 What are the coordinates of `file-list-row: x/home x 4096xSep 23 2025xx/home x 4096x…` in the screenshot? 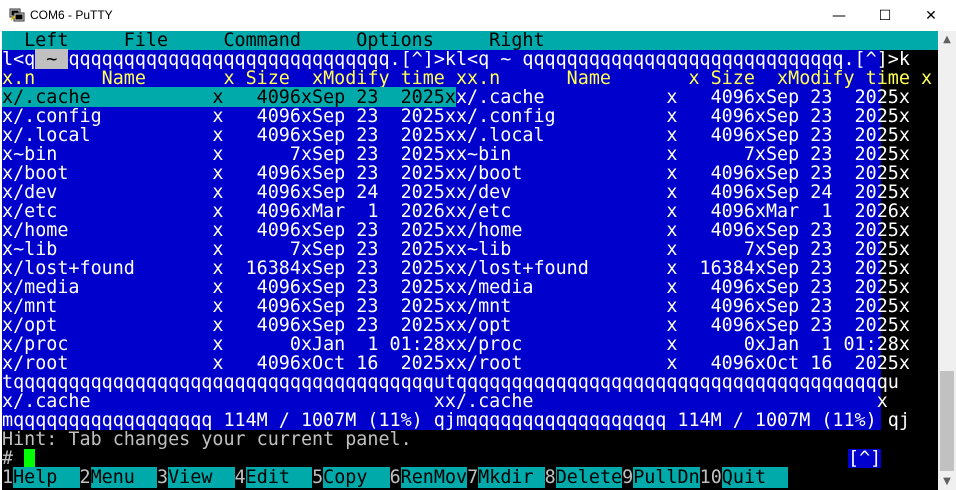 It's located at (456, 230).